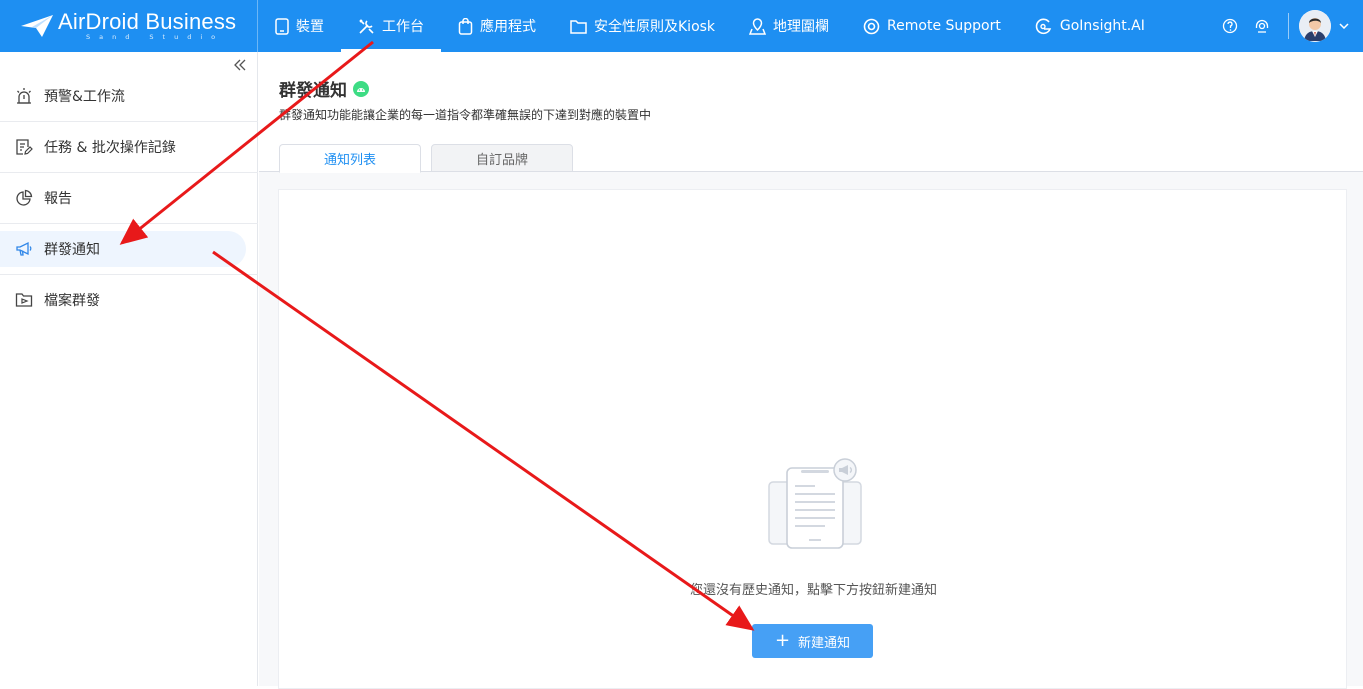  I want to click on nav-policy-kiosk-label: 安全性原則及Kiosk, so click(655, 27).